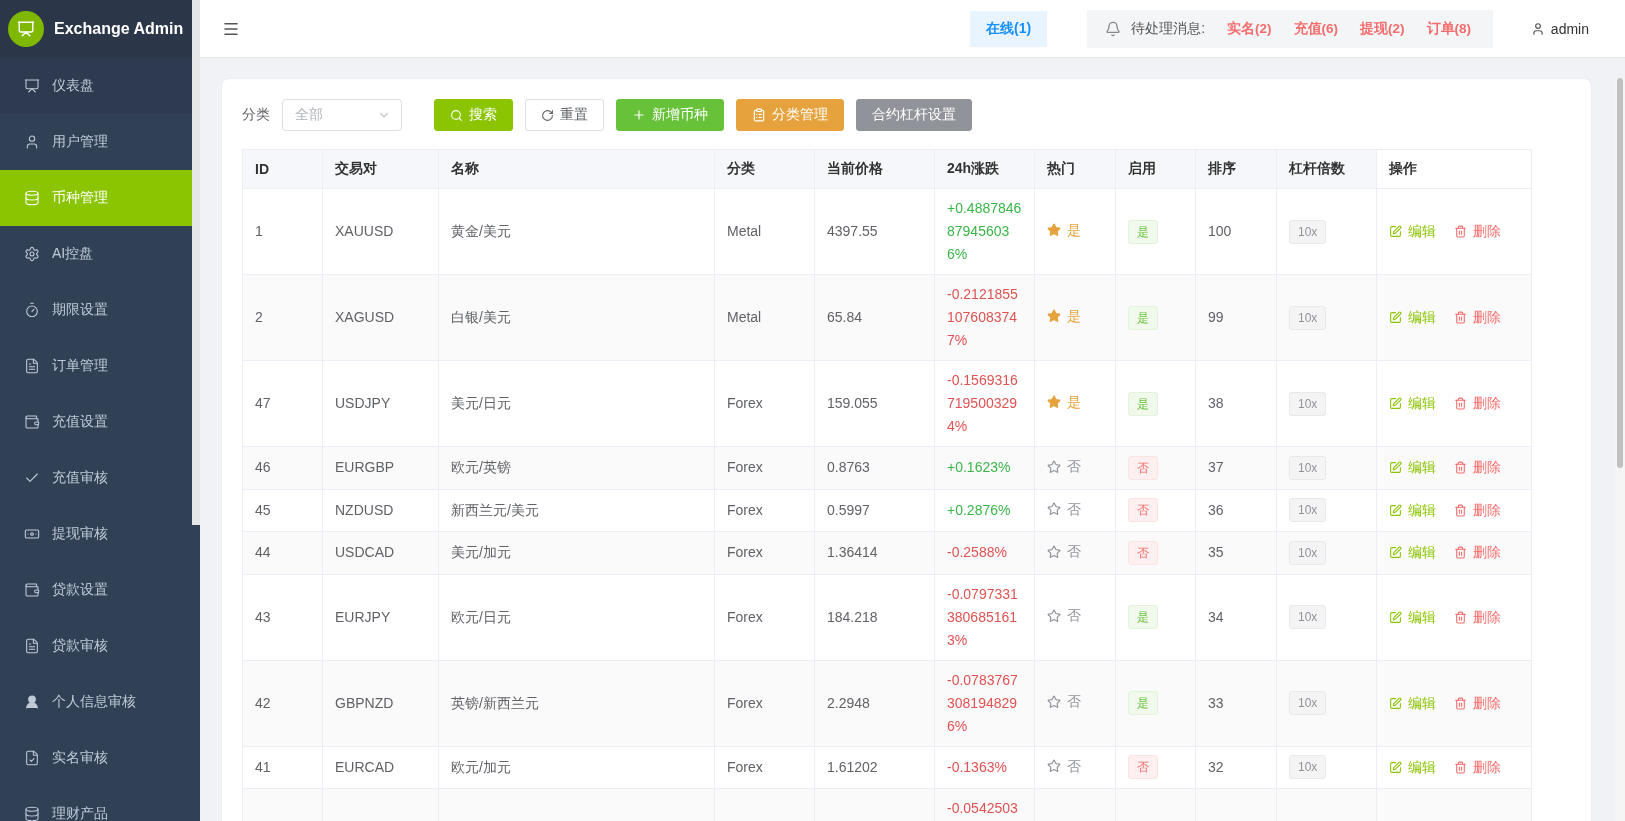 The width and height of the screenshot is (1625, 821). What do you see at coordinates (26, 29) in the screenshot?
I see `logo-icon` at bounding box center [26, 29].